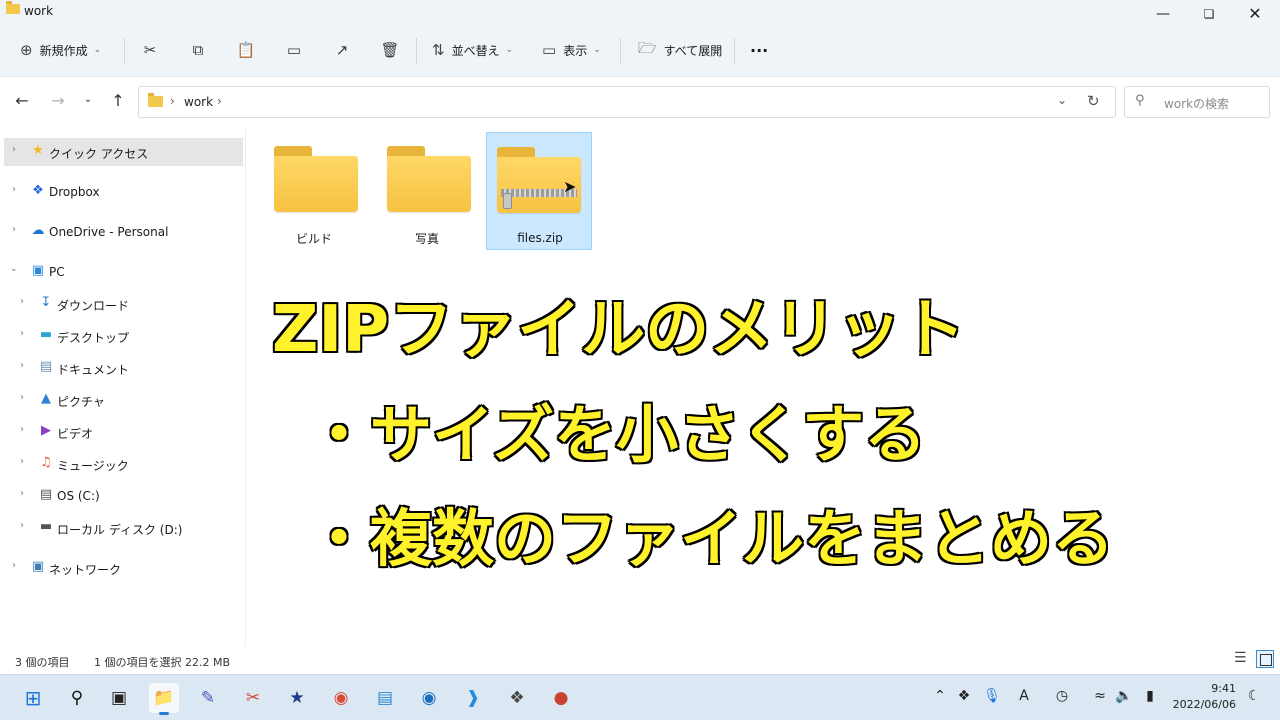  What do you see at coordinates (46, 526) in the screenshot?
I see `drive-icon: ▬` at bounding box center [46, 526].